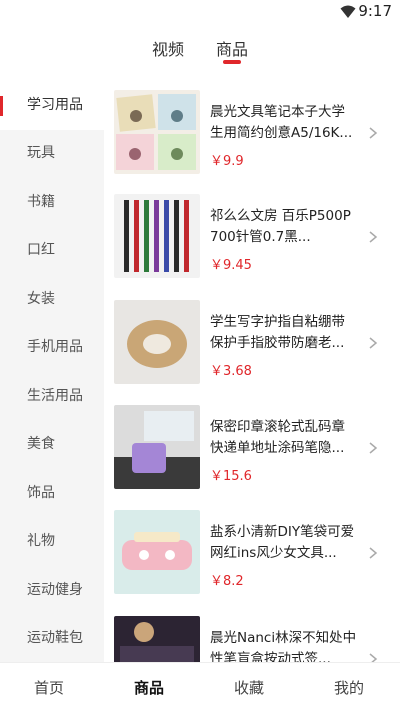 The height and width of the screenshot is (711, 400). Describe the element at coordinates (200, 48) in the screenshot. I see `top-tabs: 视频 商品` at that location.